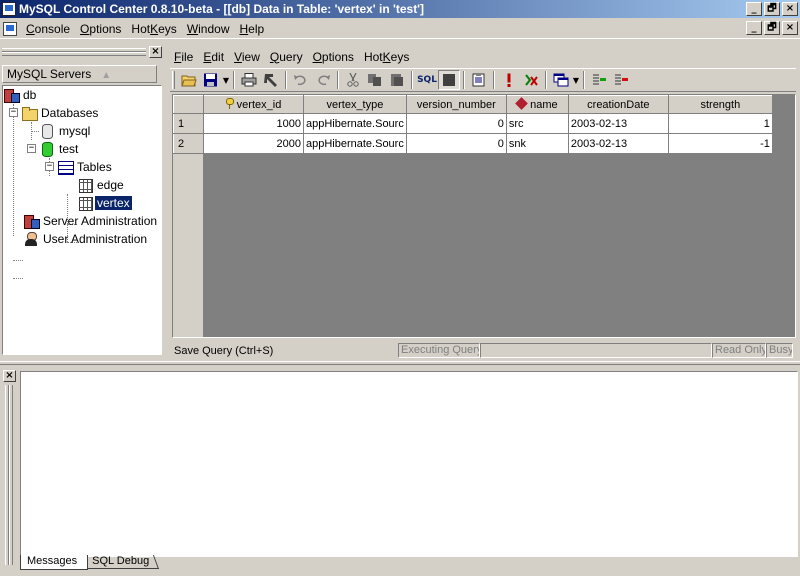 This screenshot has width=800, height=576. I want to click on menu-edit: Edit, so click(213, 57).